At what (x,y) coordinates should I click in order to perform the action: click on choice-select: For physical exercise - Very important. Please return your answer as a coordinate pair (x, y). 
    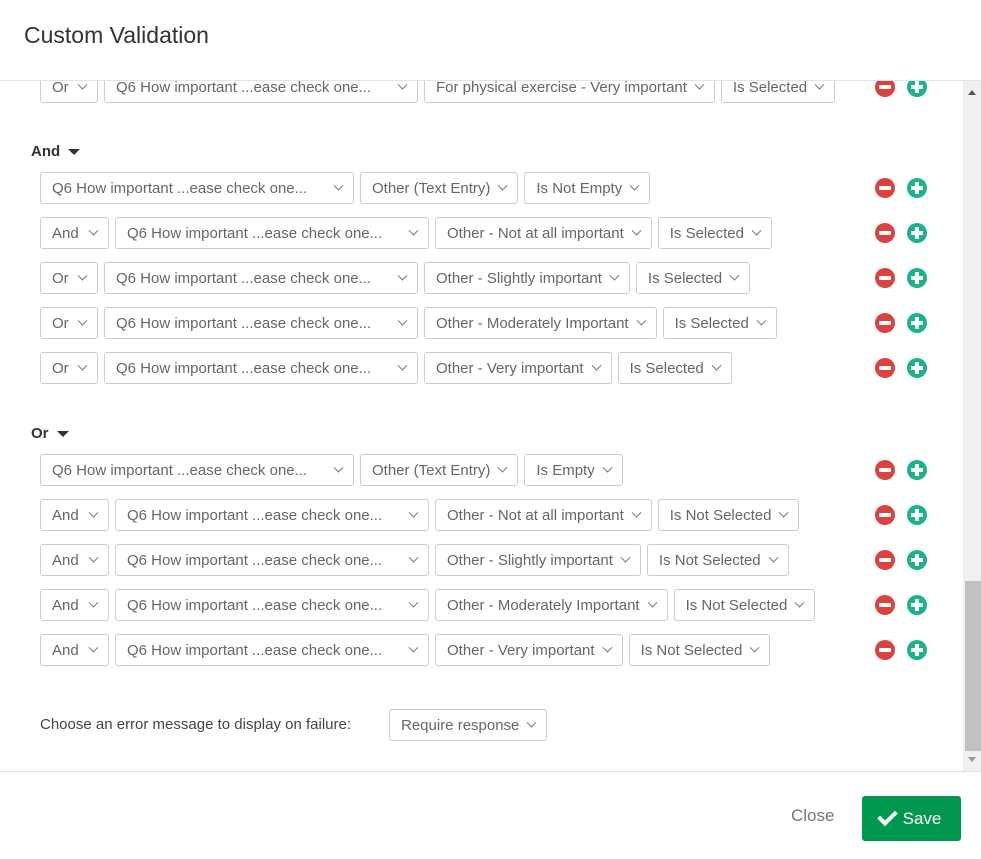
    Looking at the image, I should click on (569, 92).